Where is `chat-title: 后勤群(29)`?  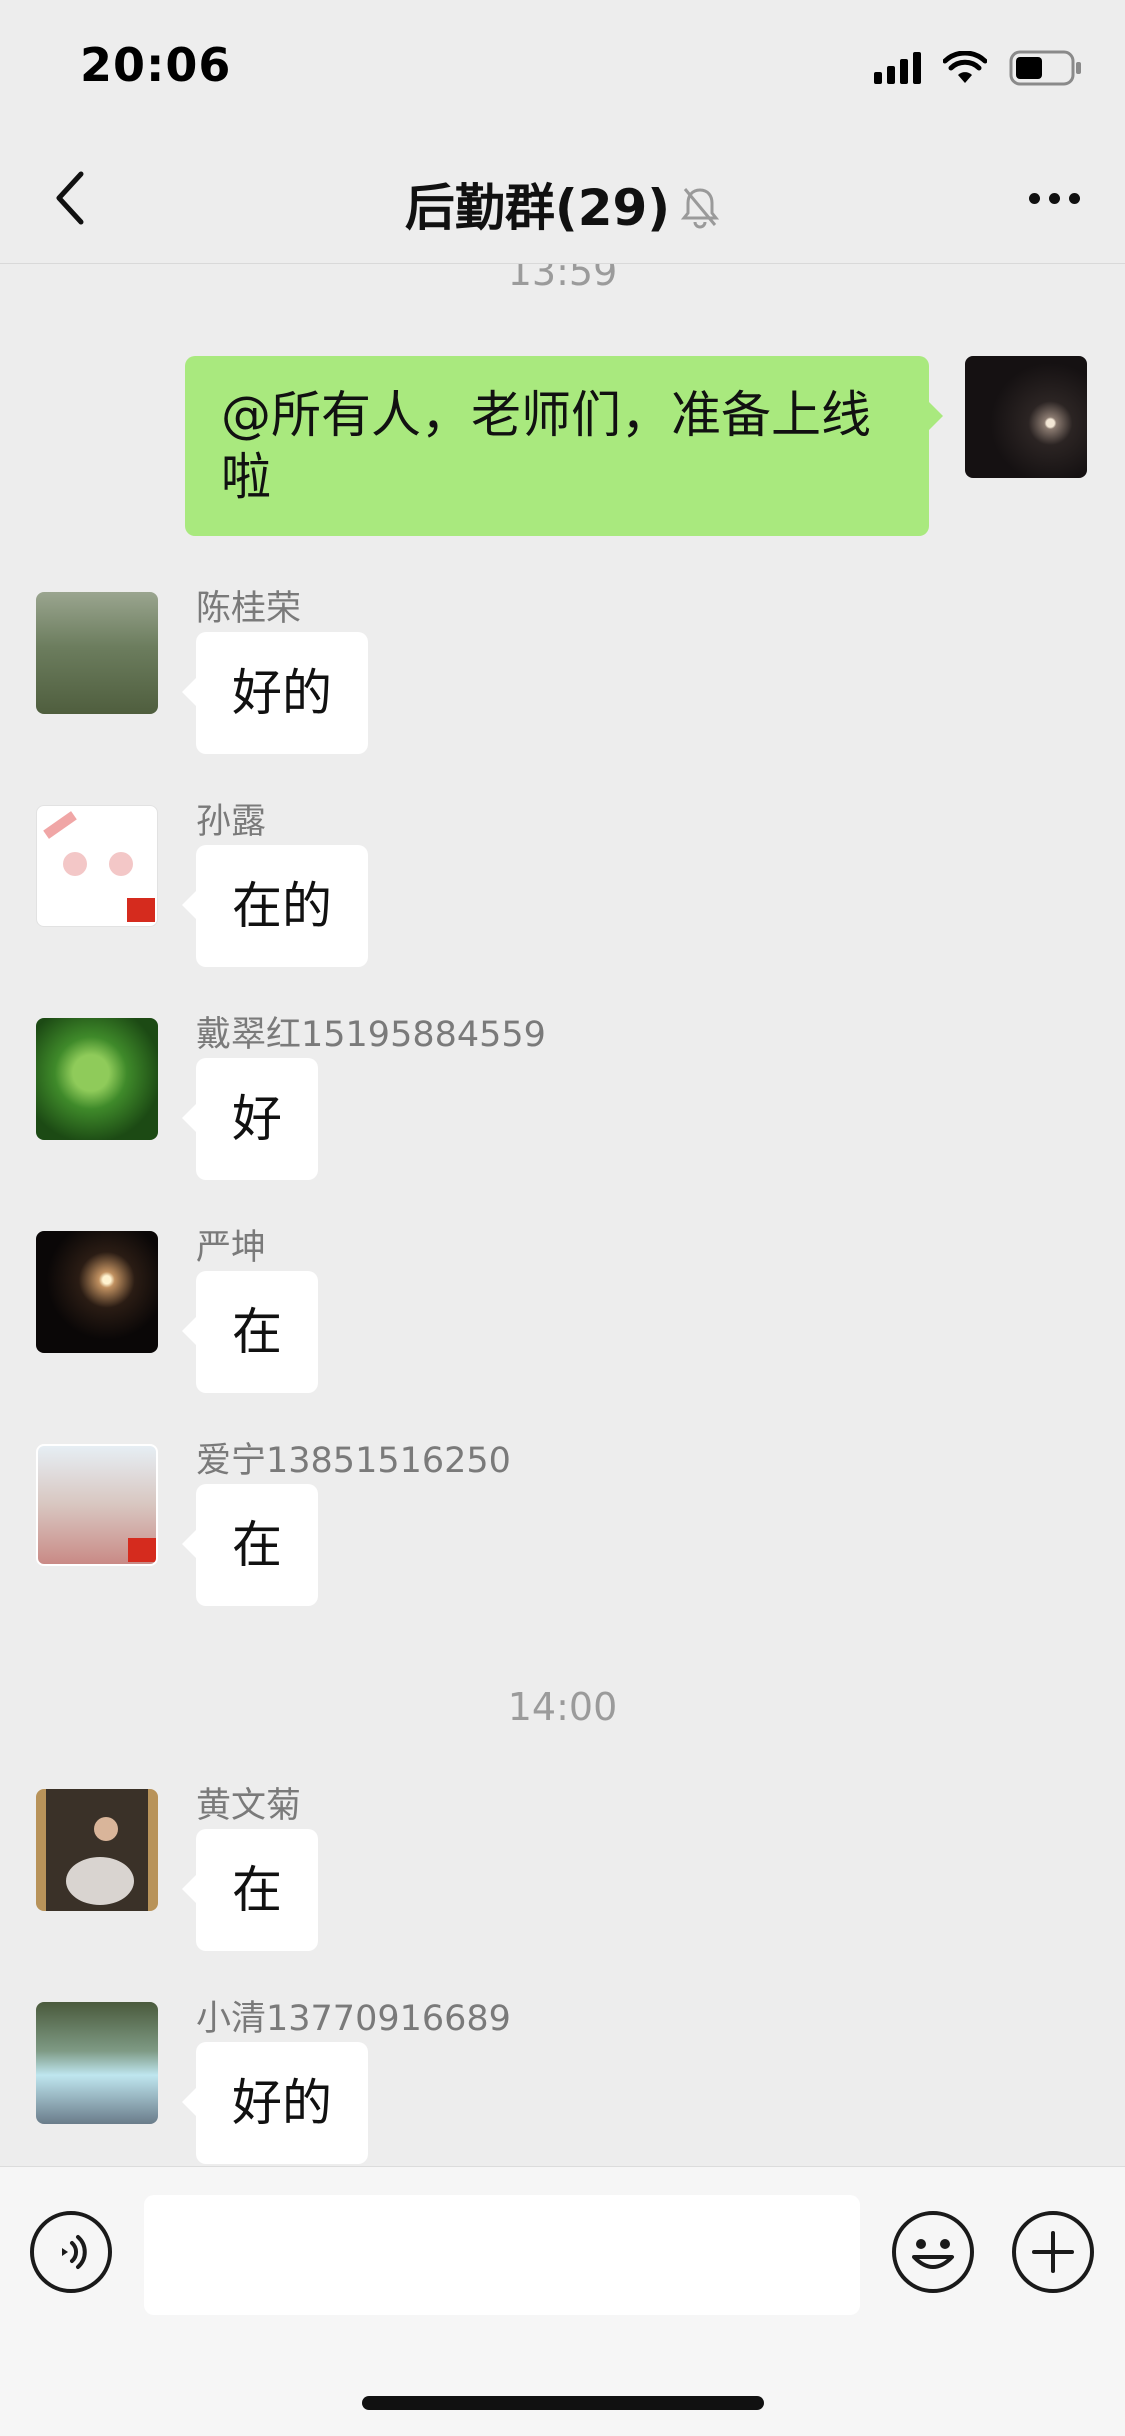 chat-title: 后勤群(29) is located at coordinates (562, 204).